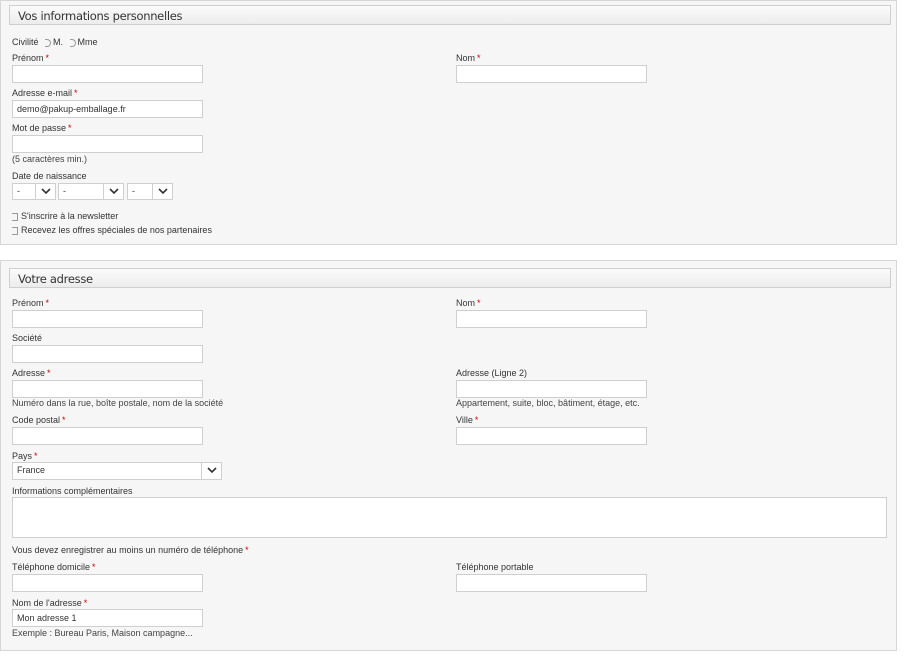 The width and height of the screenshot is (904, 656). Describe the element at coordinates (31, 470) in the screenshot. I see `country-value: France` at that location.